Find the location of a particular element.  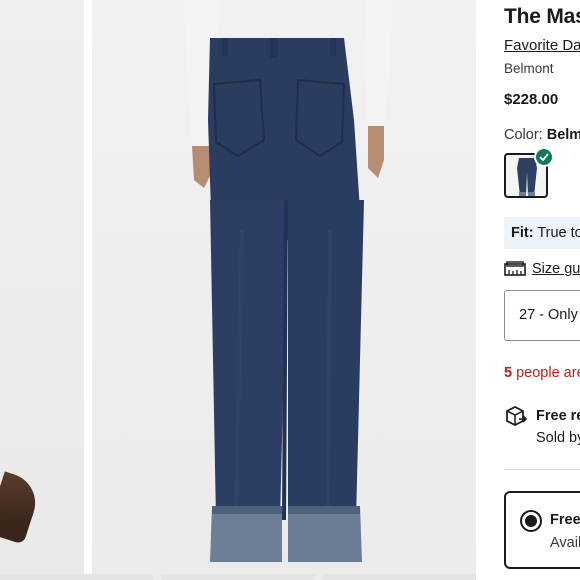

shipping-option-title: Free is located at coordinates (565, 520).